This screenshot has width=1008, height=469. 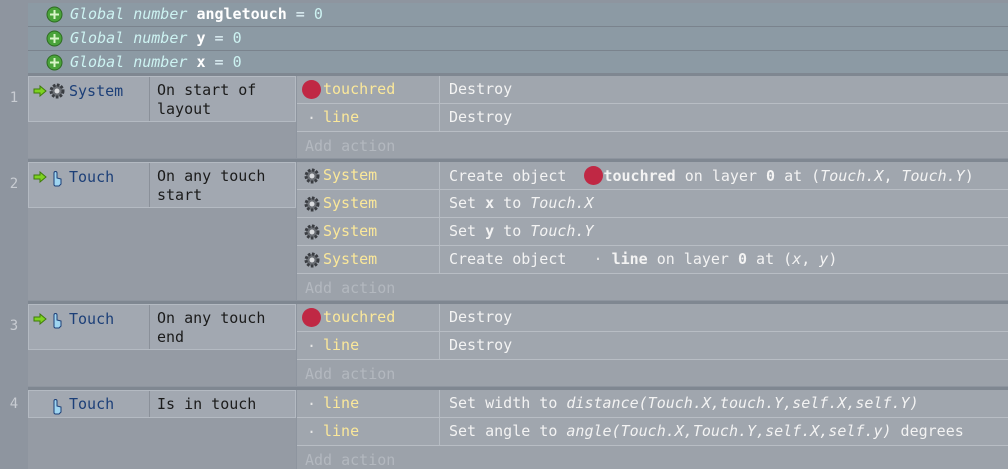 I want to click on condition-text: On any touch end, so click(x=211, y=327).